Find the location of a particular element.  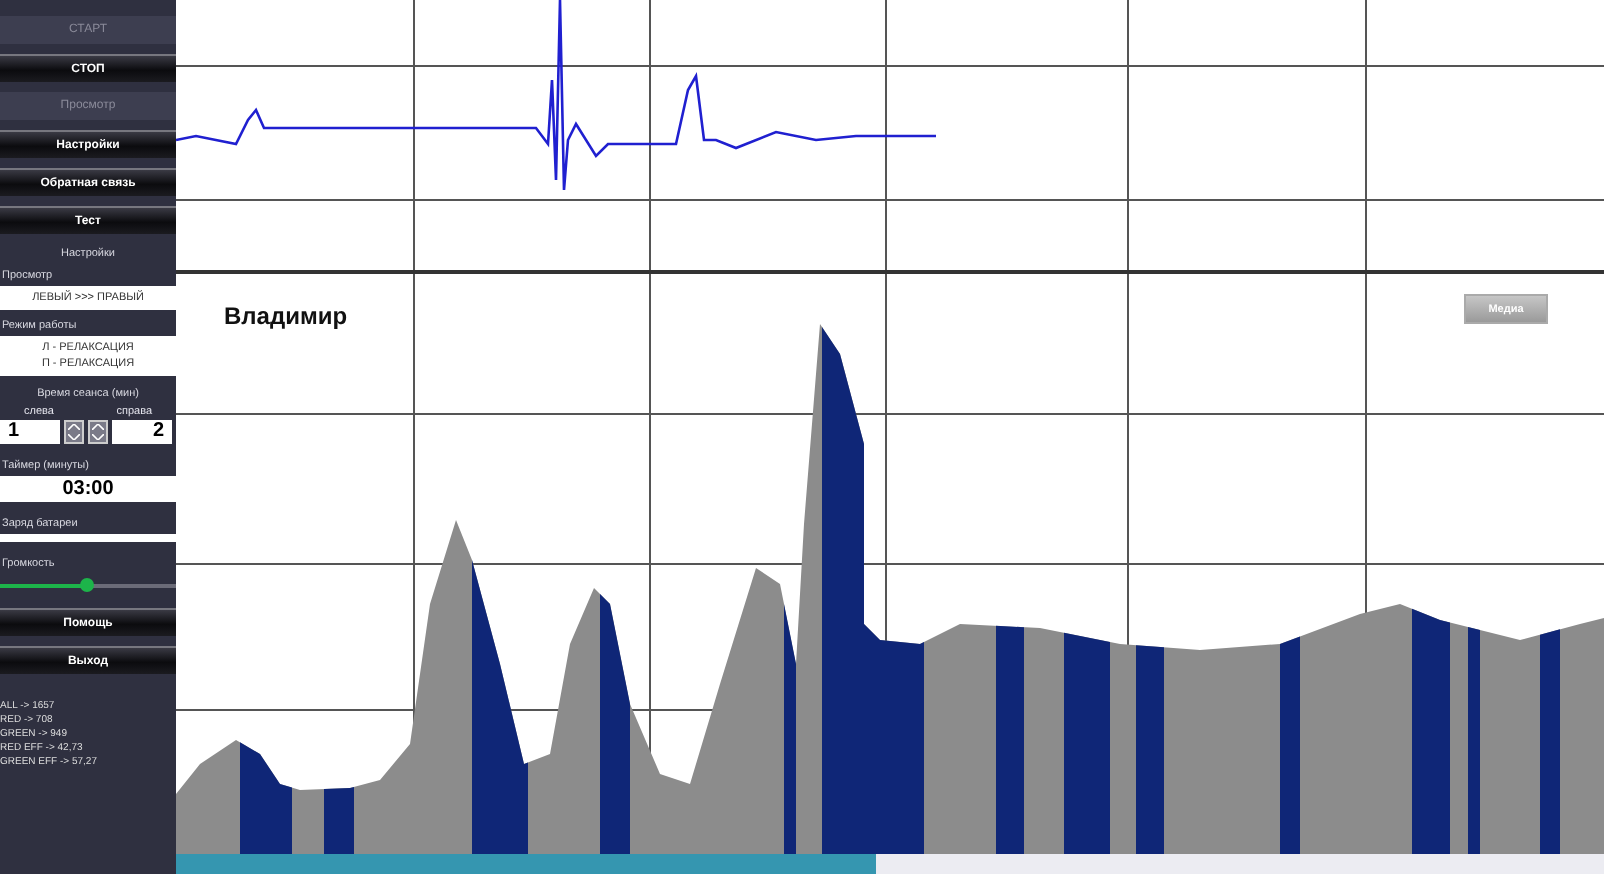

number-field: 1 is located at coordinates (30, 432).